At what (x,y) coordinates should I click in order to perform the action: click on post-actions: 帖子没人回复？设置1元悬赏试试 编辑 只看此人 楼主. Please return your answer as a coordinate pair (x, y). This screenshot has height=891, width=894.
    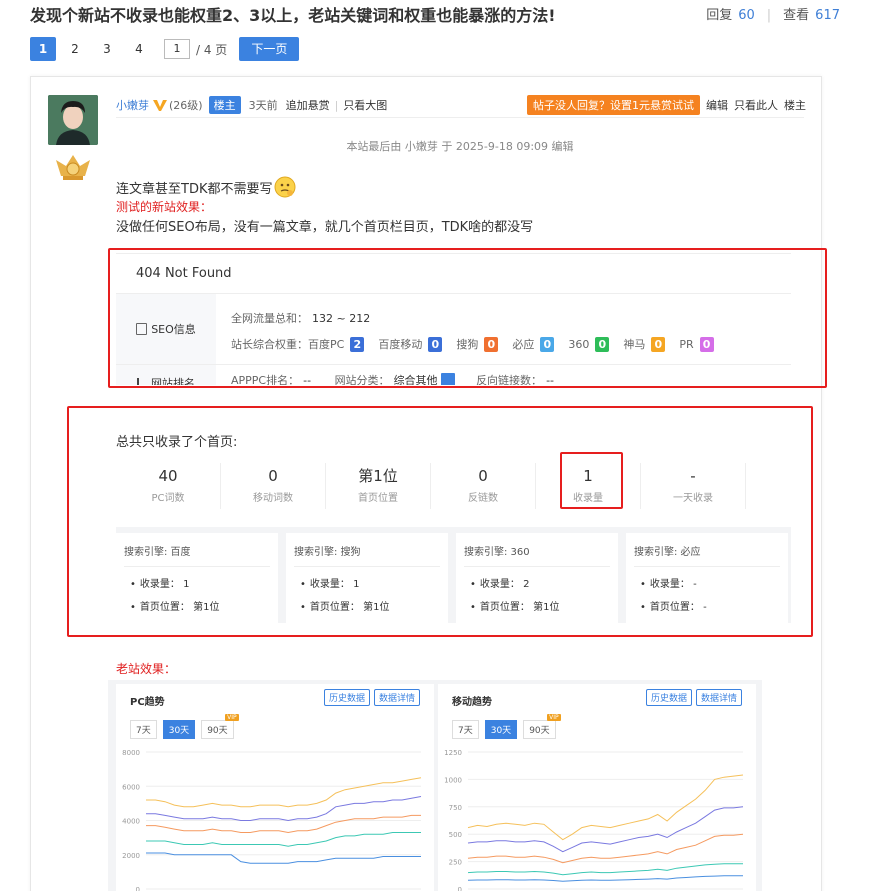
    Looking at the image, I should click on (666, 105).